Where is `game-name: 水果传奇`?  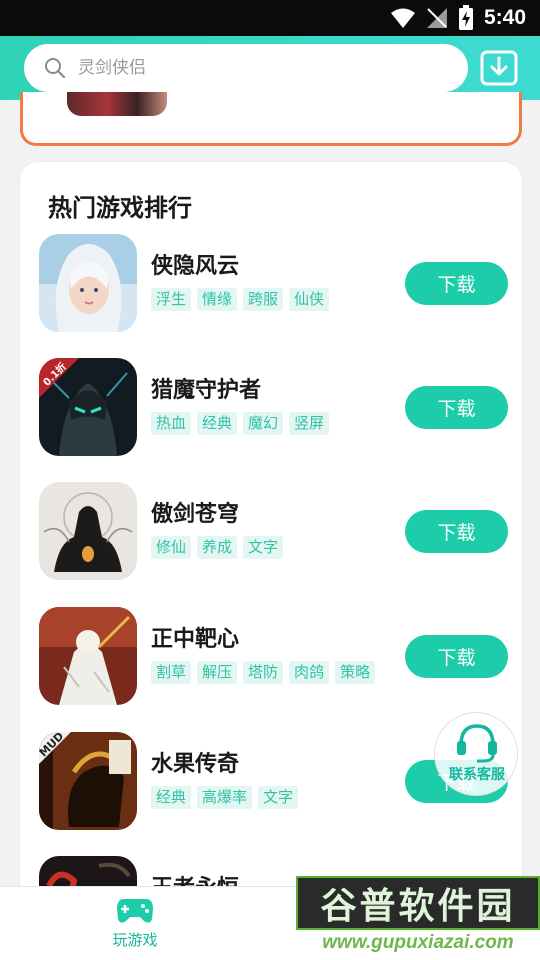
game-name: 水果传奇 is located at coordinates (195, 764).